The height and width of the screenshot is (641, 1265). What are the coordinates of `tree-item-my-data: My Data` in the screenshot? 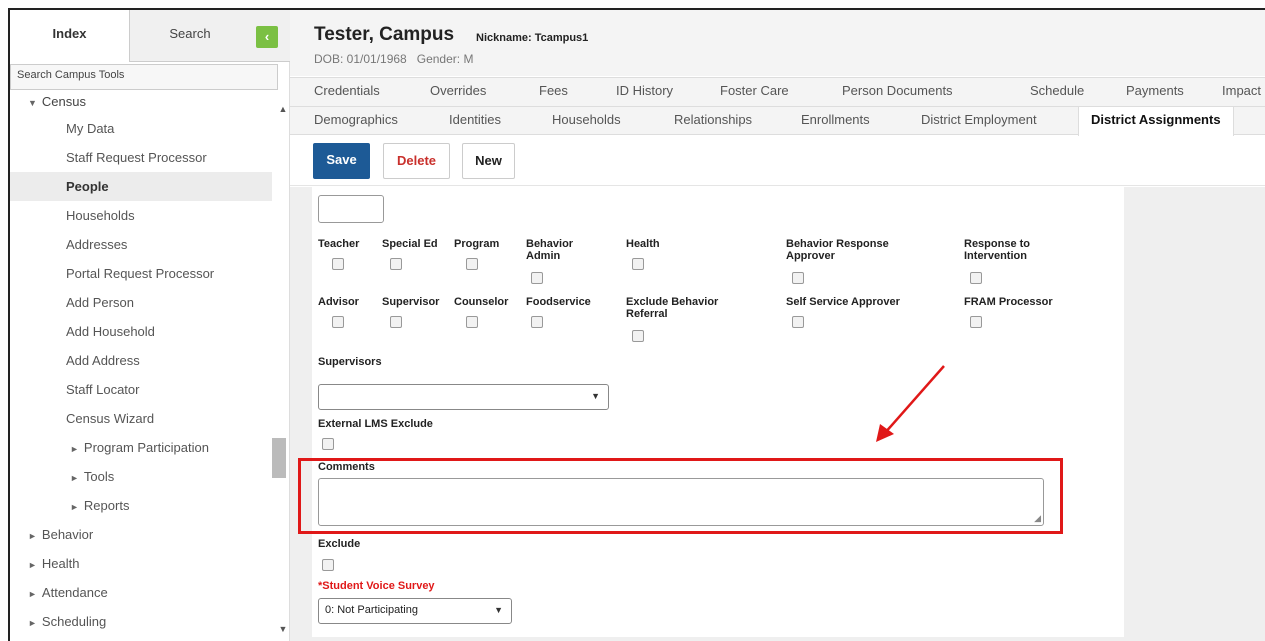 It's located at (141, 128).